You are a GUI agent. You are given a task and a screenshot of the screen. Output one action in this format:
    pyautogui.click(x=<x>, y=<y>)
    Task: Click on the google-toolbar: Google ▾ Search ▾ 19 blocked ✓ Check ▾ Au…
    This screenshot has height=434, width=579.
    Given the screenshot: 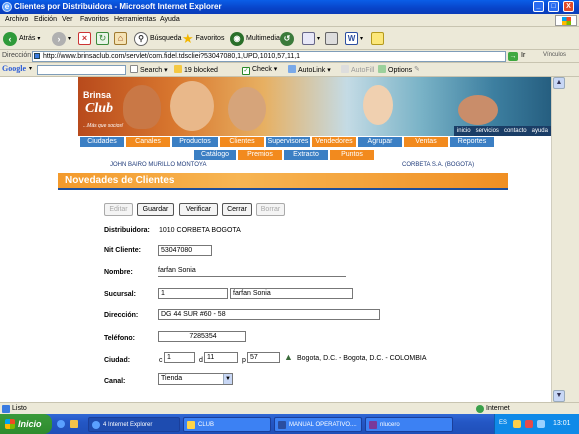 What is the action you would take?
    pyautogui.click(x=289, y=70)
    